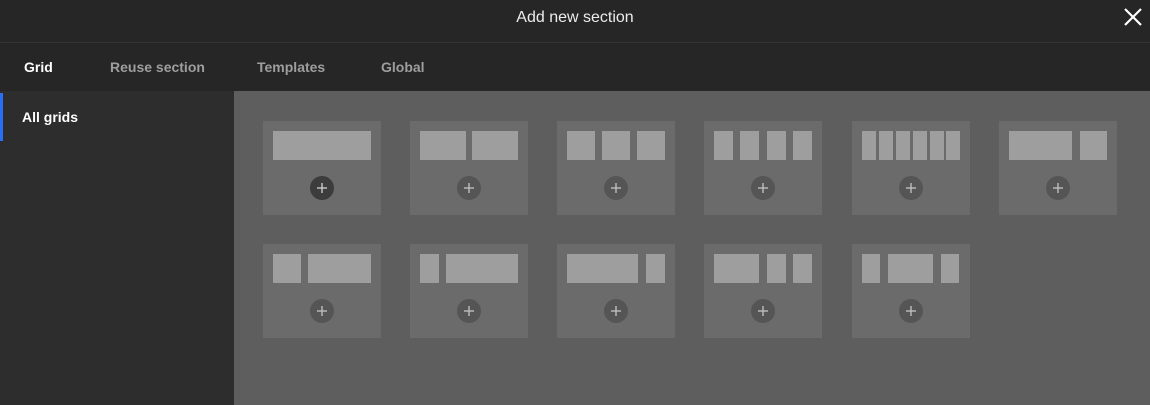 The height and width of the screenshot is (405, 1150). I want to click on grid-option-2-col-narrow-wider, so click(469, 291).